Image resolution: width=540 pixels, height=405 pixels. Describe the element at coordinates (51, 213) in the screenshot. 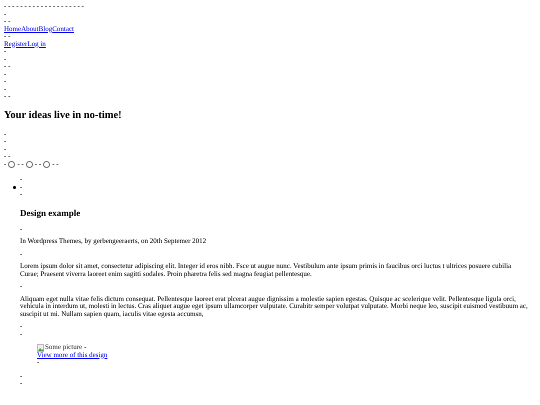

I see `post-title: Design example` at that location.